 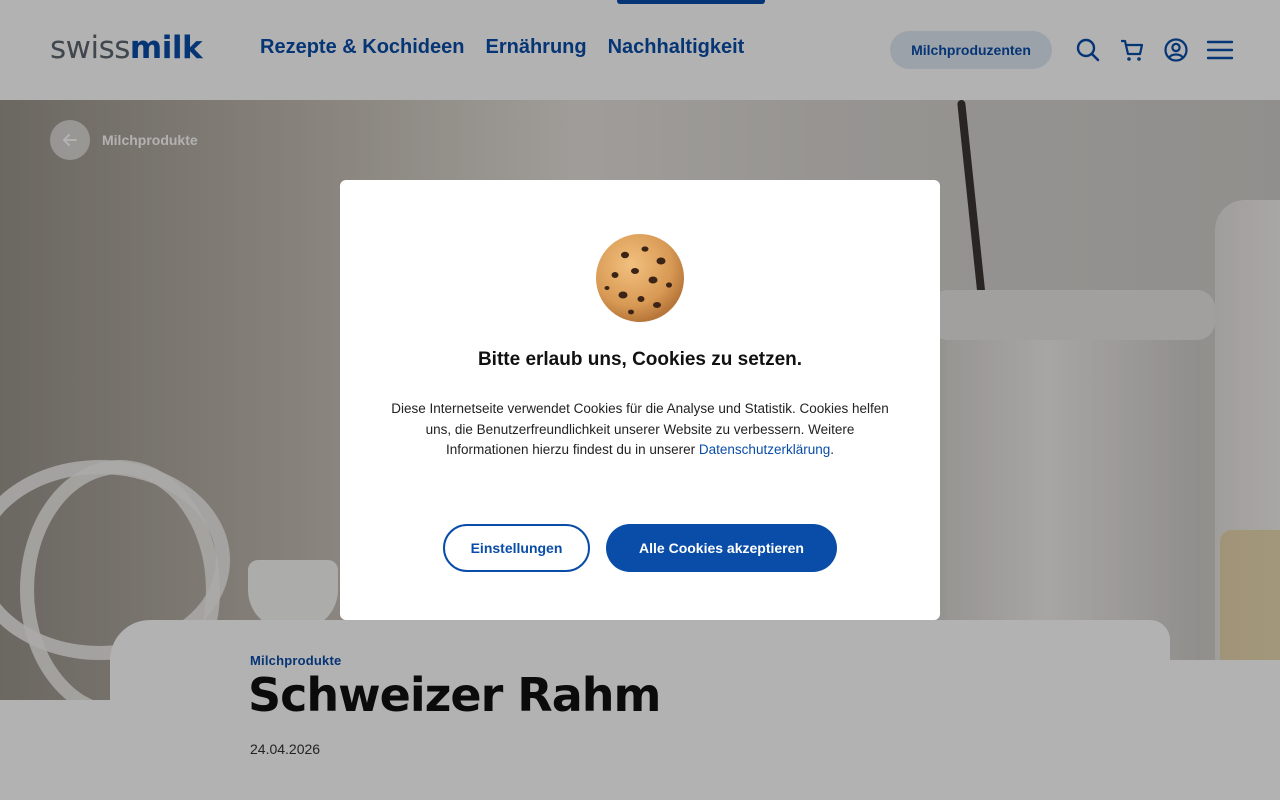 What do you see at coordinates (516, 548) in the screenshot?
I see `cookie-settings-button: Einstellungen` at bounding box center [516, 548].